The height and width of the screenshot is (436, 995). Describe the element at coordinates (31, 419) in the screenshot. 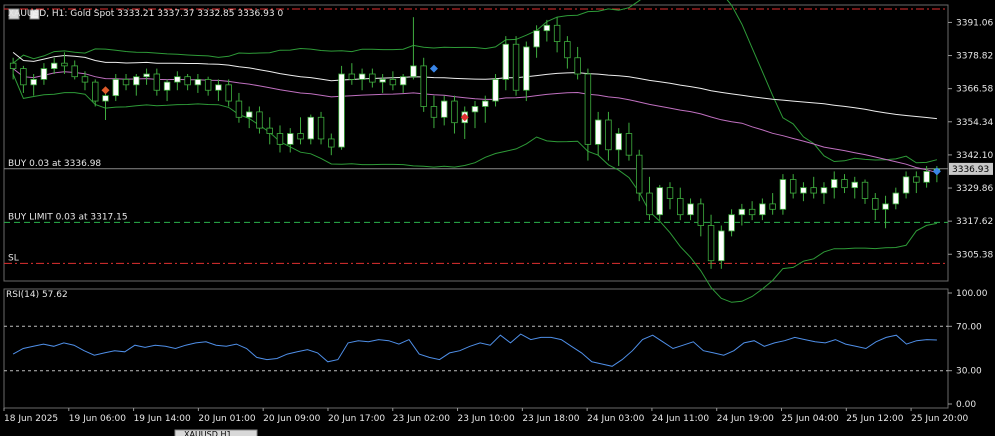

I see `time-label-0: 18 Jun 2025` at that location.